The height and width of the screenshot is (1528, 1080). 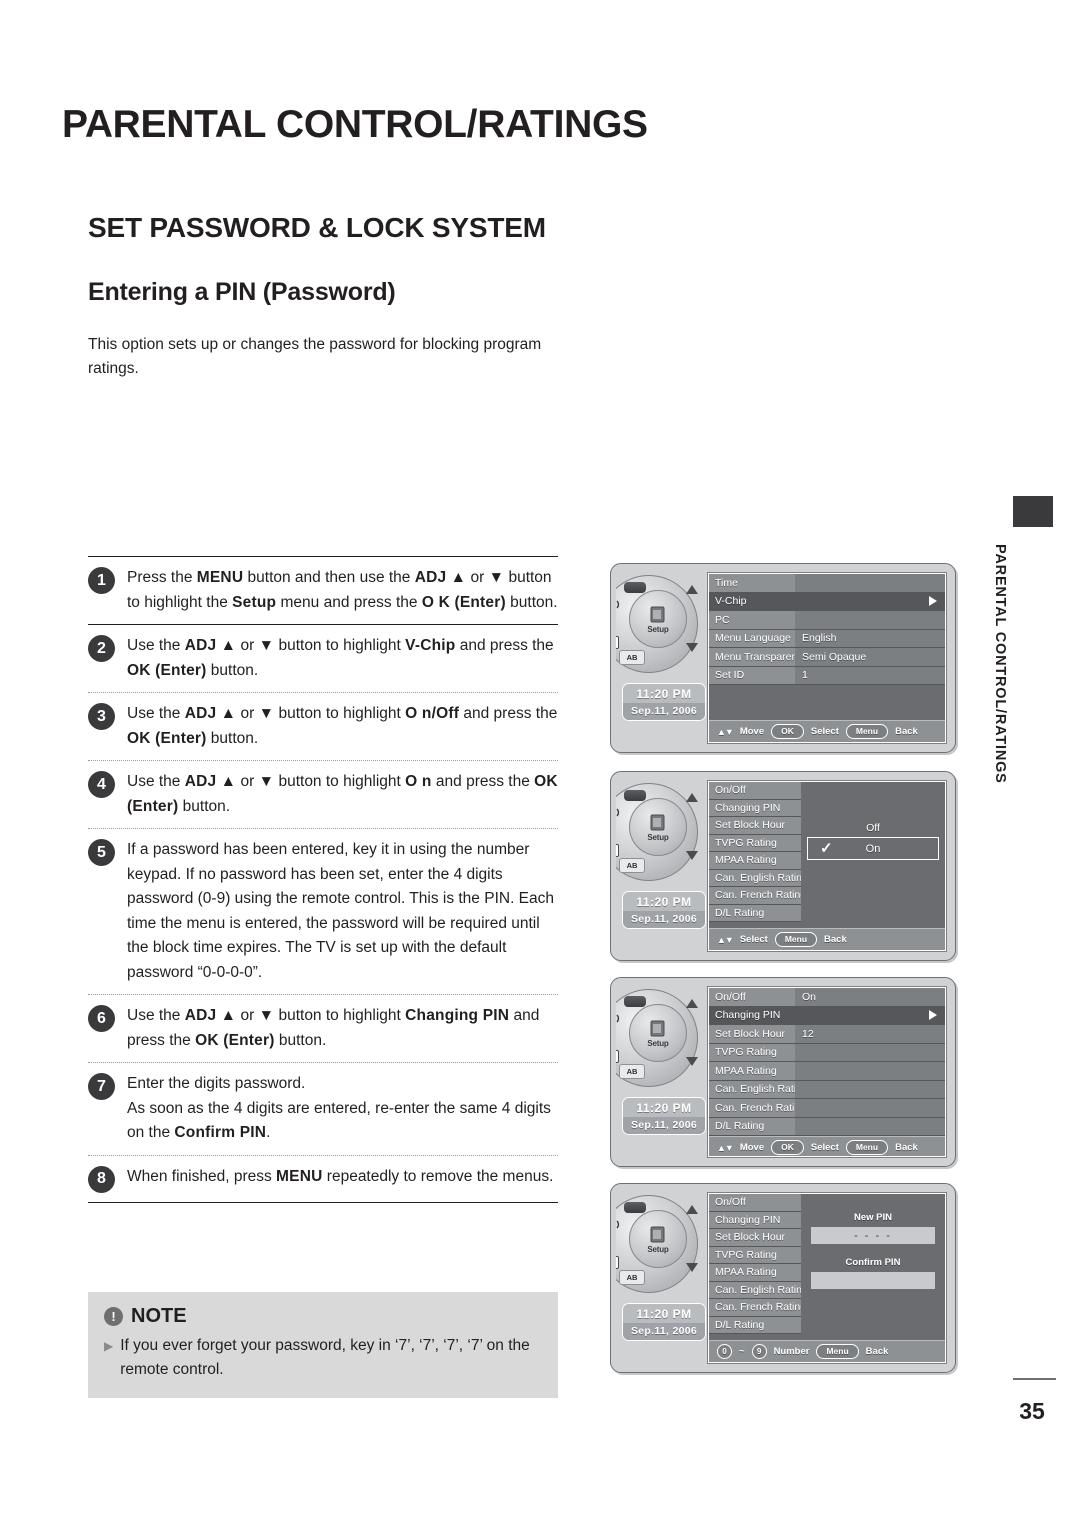 I want to click on osd-row: MPAA Rating, so click(x=827, y=1071).